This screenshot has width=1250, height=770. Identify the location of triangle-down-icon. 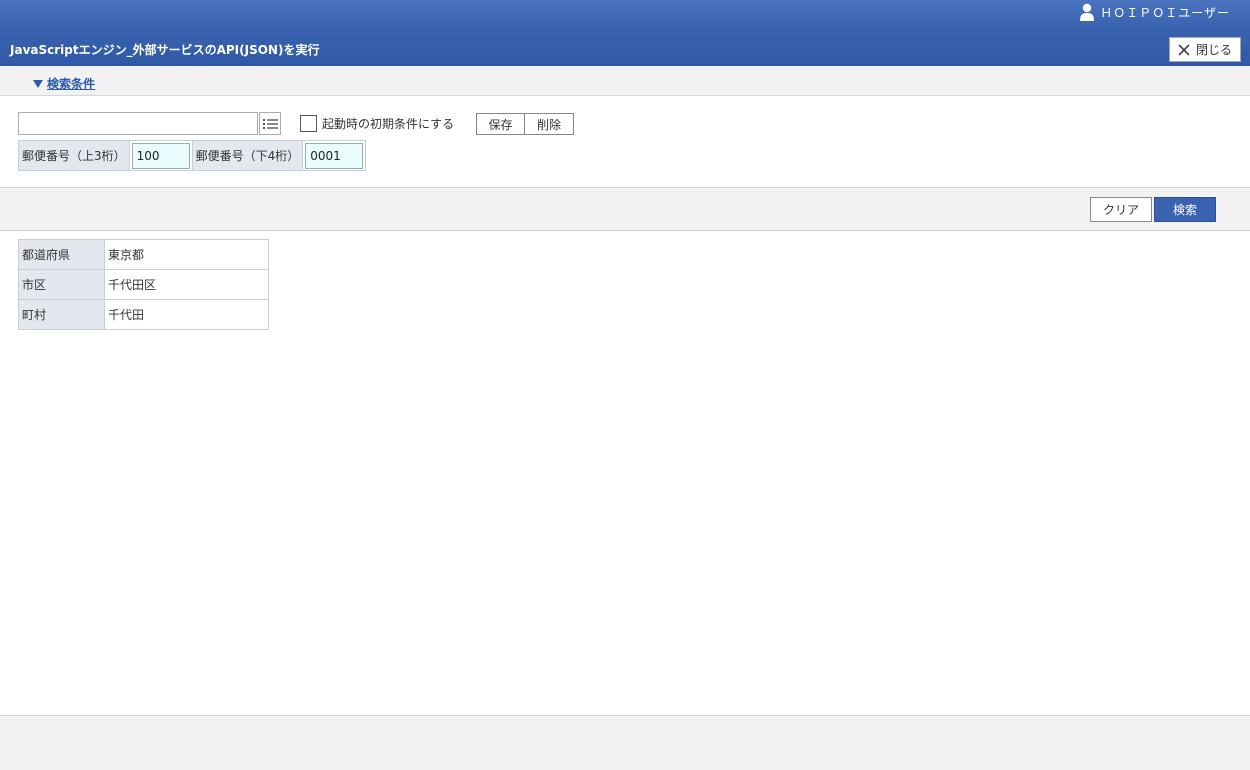
(38, 83).